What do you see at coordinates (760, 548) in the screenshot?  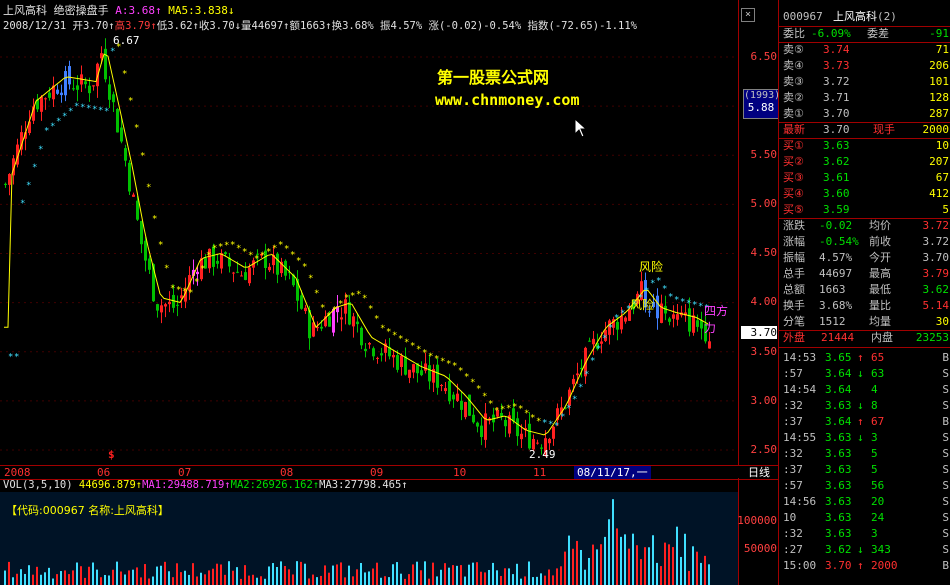 I see `volume-tick: 50000` at bounding box center [760, 548].